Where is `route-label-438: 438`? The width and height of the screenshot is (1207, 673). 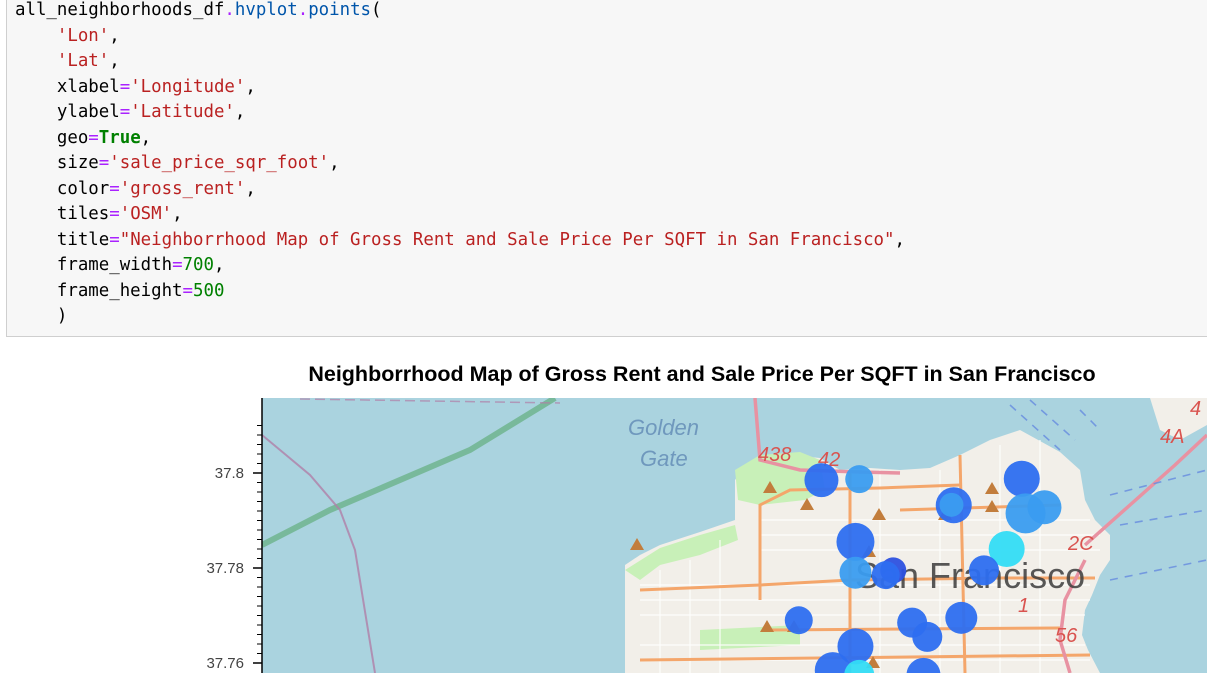 route-label-438: 438 is located at coordinates (774, 455).